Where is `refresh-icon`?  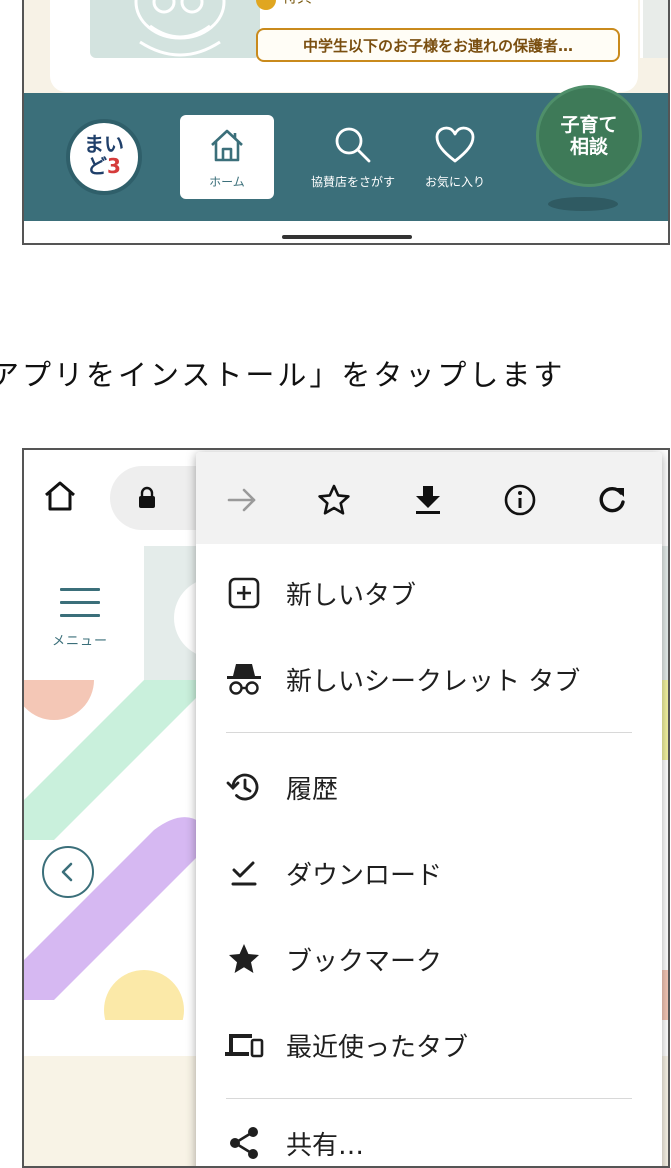 refresh-icon is located at coordinates (612, 500).